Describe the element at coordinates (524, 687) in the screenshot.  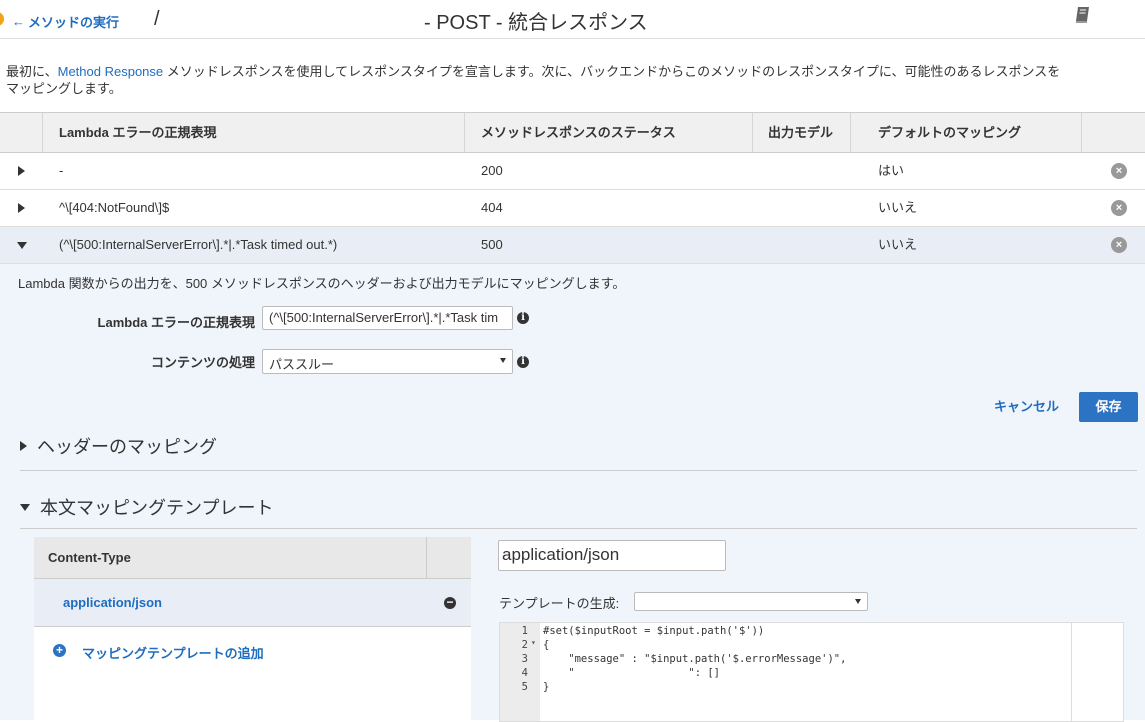
I see `line-number: 5` at that location.